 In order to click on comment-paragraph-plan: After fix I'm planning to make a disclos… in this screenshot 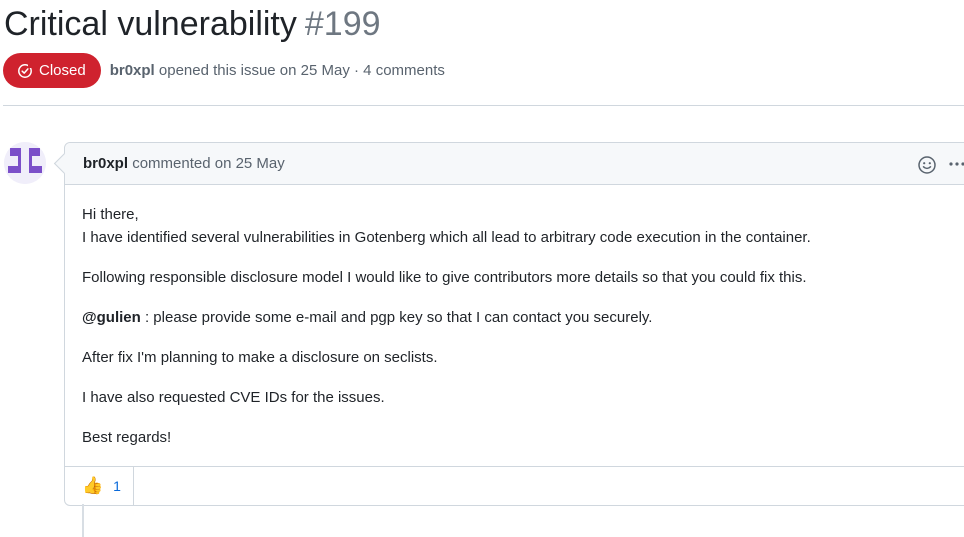, I will do `click(260, 357)`.